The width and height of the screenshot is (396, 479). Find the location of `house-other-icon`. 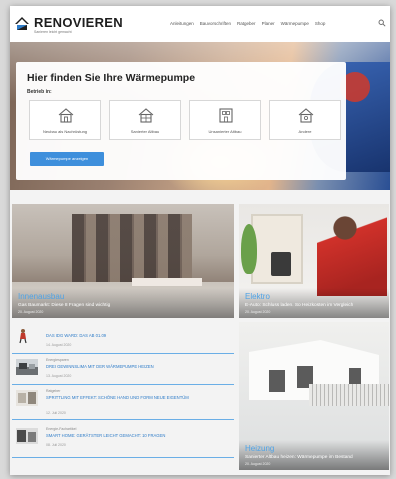

house-other-icon is located at coordinates (306, 115).